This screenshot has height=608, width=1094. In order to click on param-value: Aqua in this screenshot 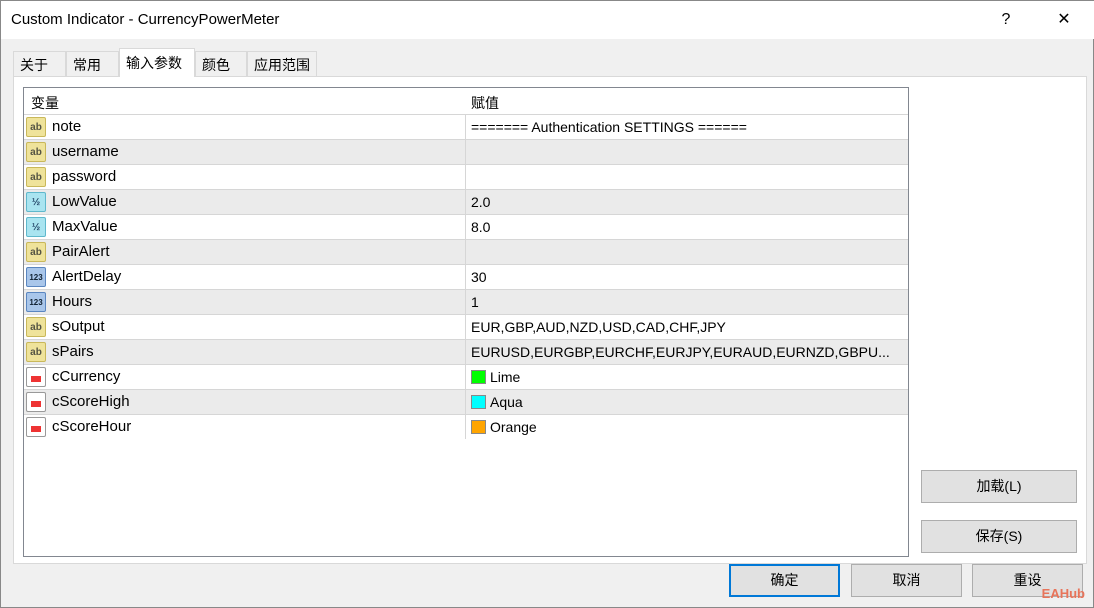, I will do `click(686, 402)`.